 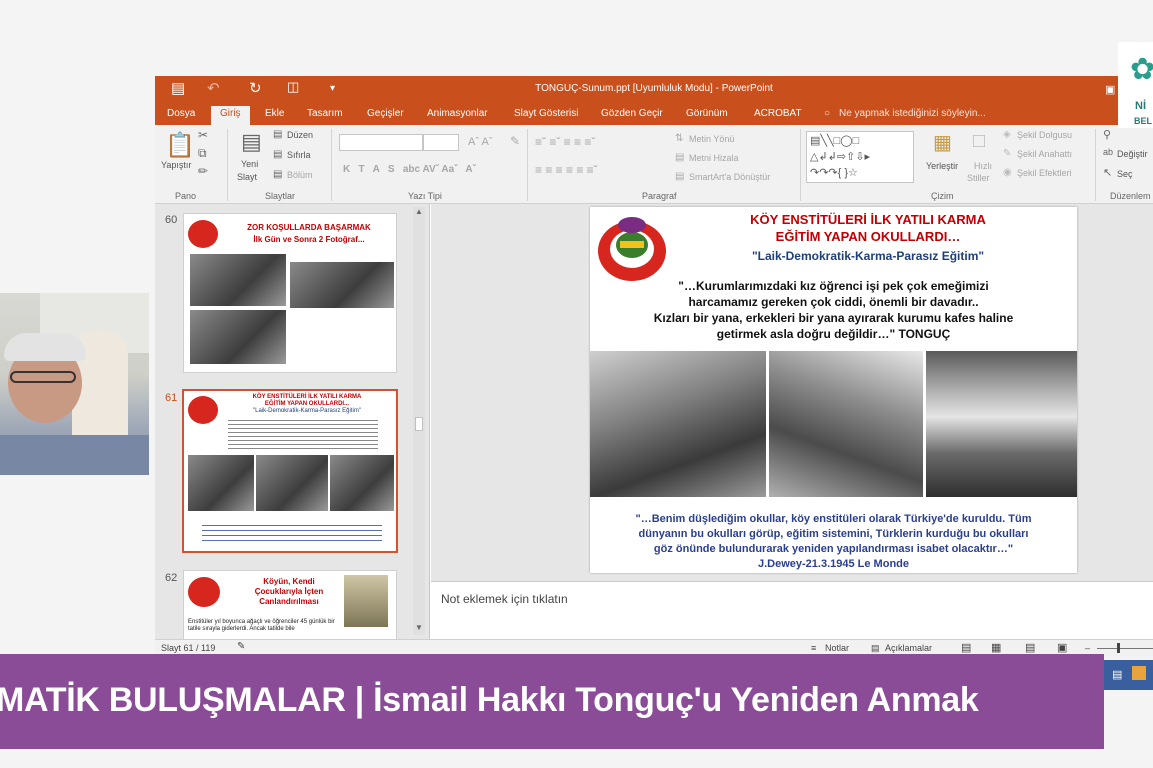 What do you see at coordinates (1125, 648) in the screenshot?
I see `zoom-slider` at bounding box center [1125, 648].